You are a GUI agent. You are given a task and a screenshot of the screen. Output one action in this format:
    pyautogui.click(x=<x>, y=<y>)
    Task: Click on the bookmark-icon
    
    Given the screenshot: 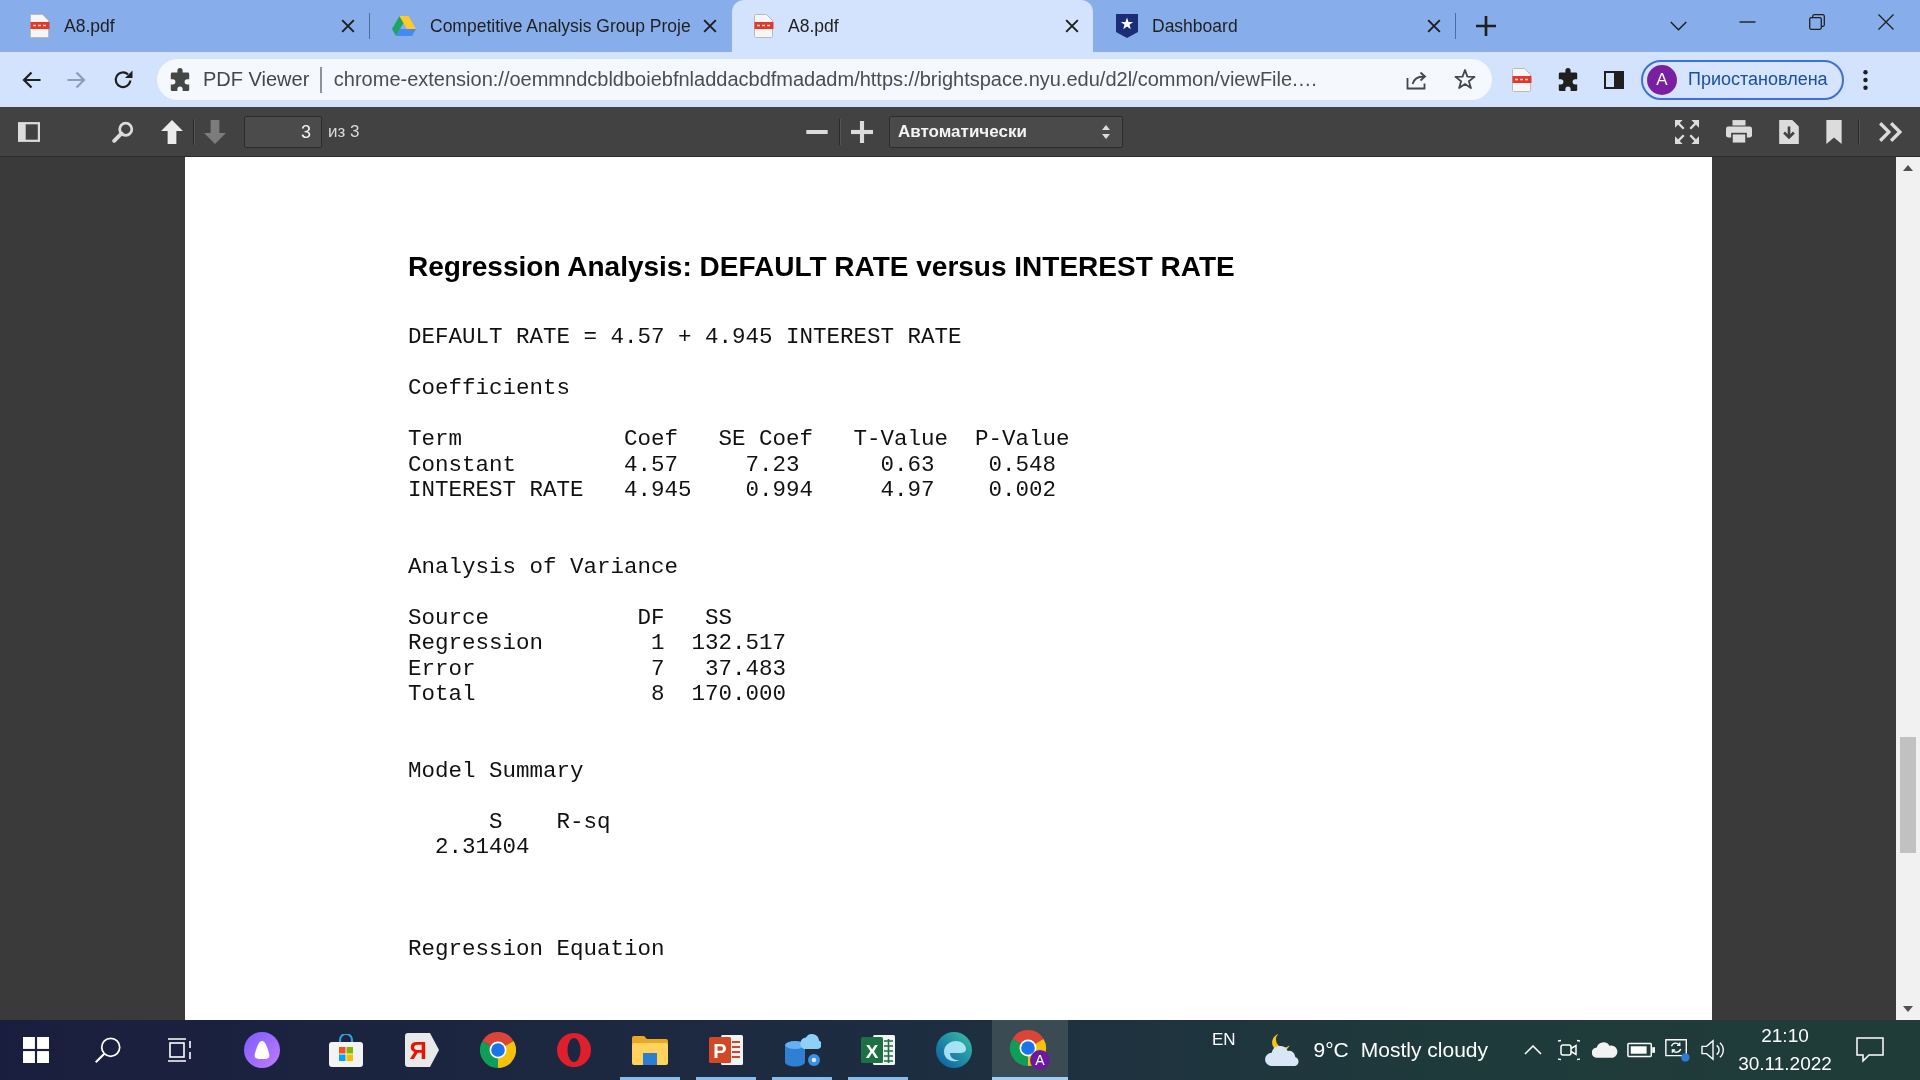 What is the action you would take?
    pyautogui.click(x=1834, y=132)
    